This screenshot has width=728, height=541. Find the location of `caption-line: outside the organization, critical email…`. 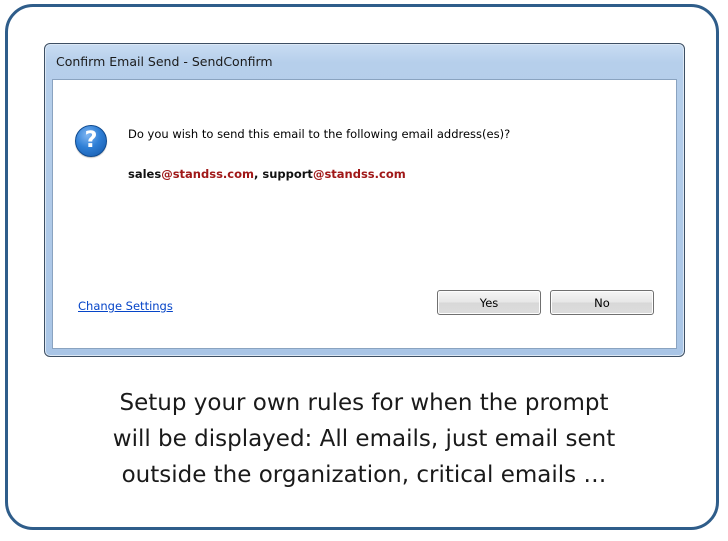

caption-line: outside the organization, critical email… is located at coordinates (364, 475).